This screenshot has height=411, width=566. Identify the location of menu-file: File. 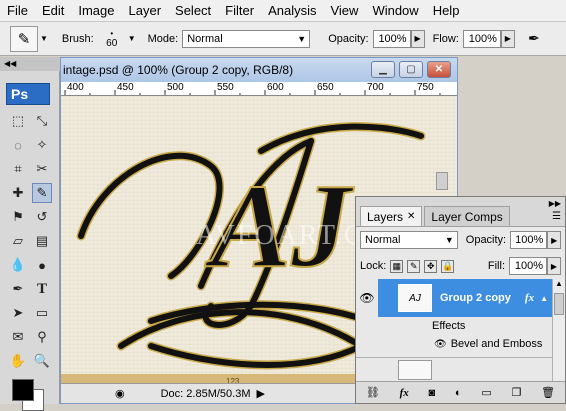
(17, 11).